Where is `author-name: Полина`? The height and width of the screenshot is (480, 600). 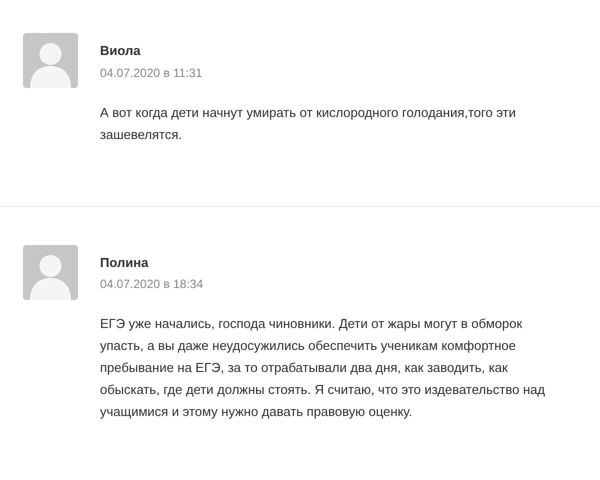 author-name: Полина is located at coordinates (125, 263).